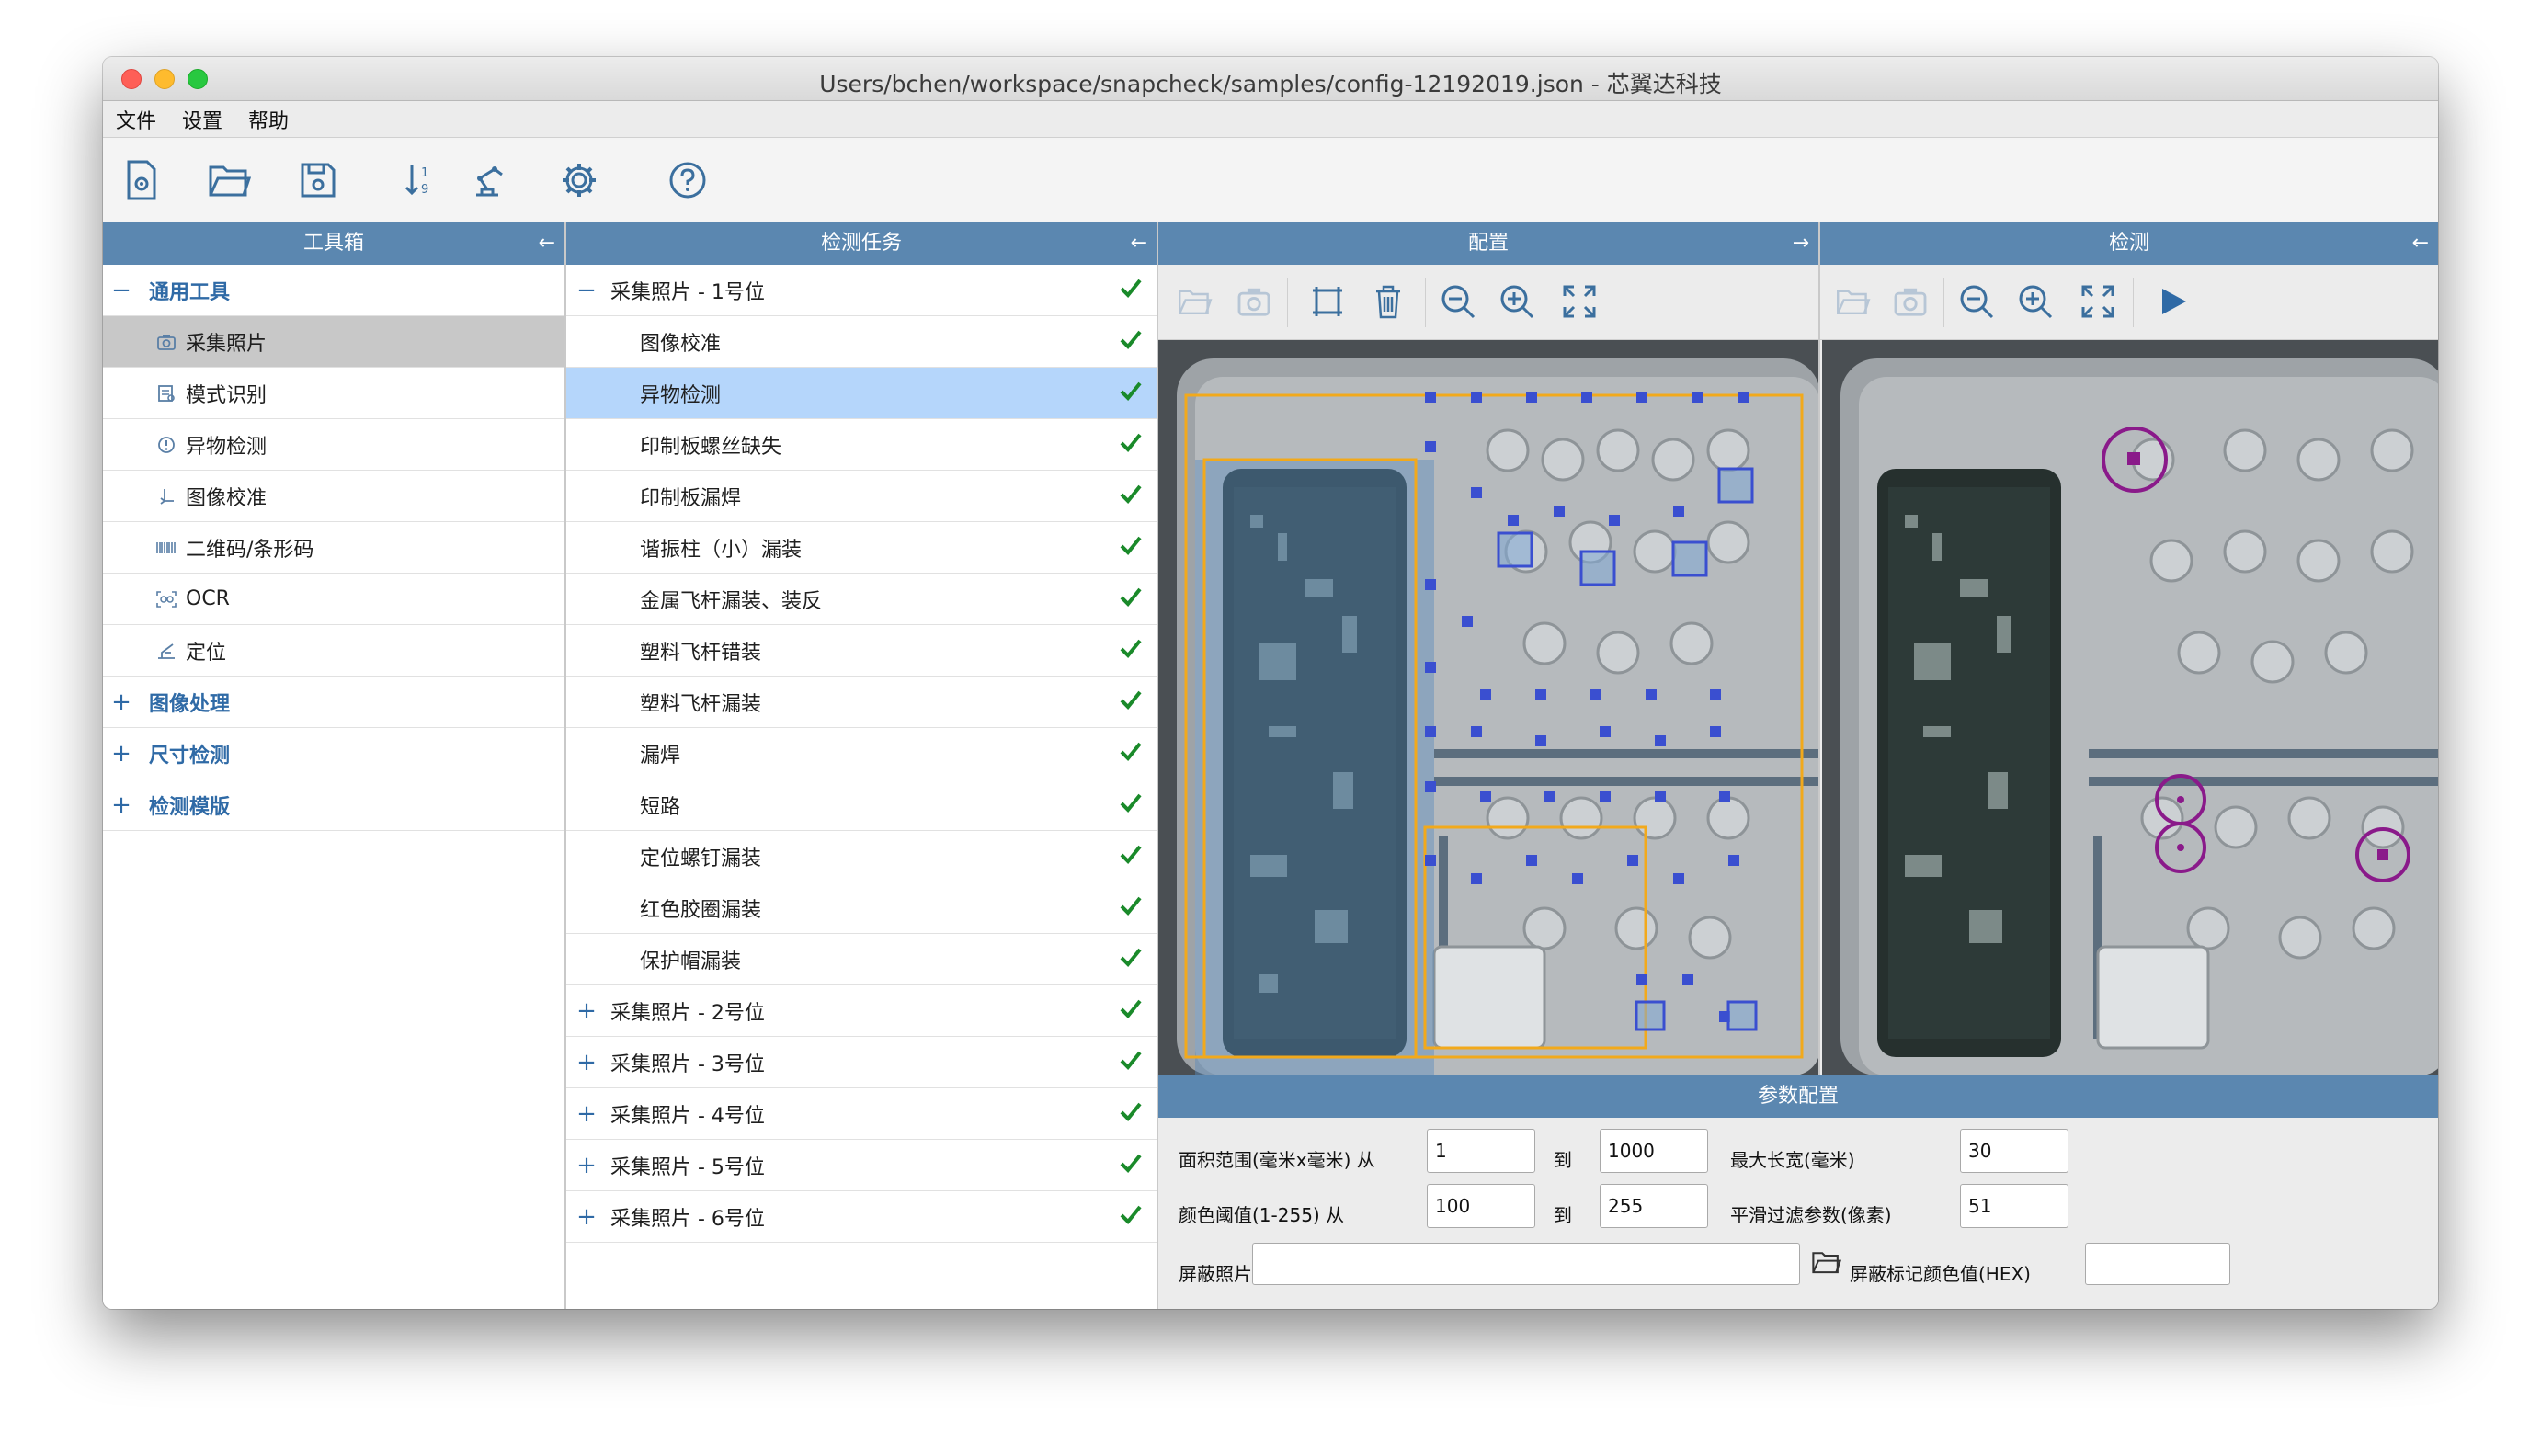 This screenshot has width=2541, height=1456. Describe the element at coordinates (579, 180) in the screenshot. I see `settings-button` at that location.